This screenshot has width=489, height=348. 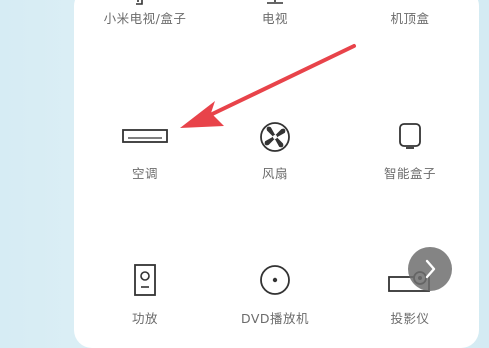 What do you see at coordinates (275, 318) in the screenshot?
I see `device-label: DVD播放机` at bounding box center [275, 318].